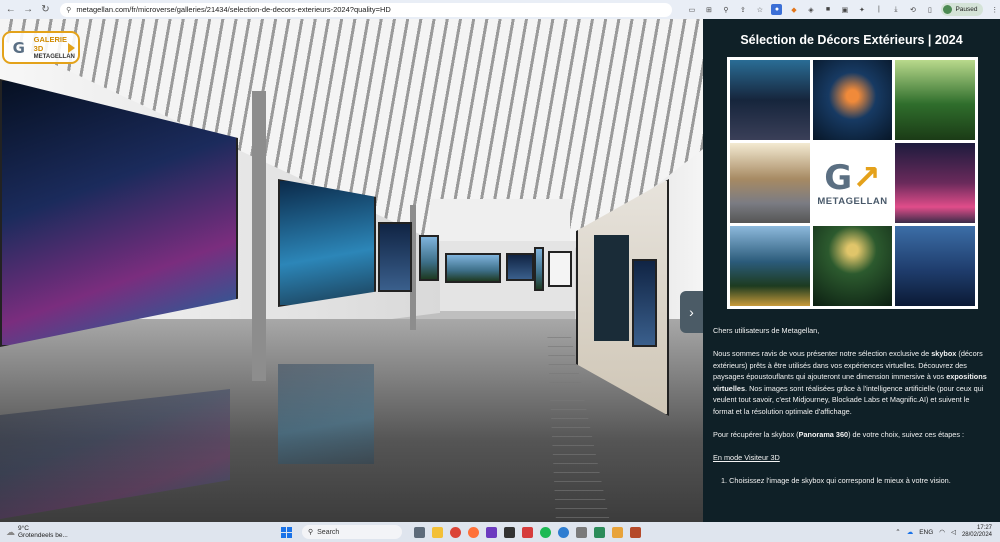 The width and height of the screenshot is (1000, 542). I want to click on firefox-icon, so click(473, 532).